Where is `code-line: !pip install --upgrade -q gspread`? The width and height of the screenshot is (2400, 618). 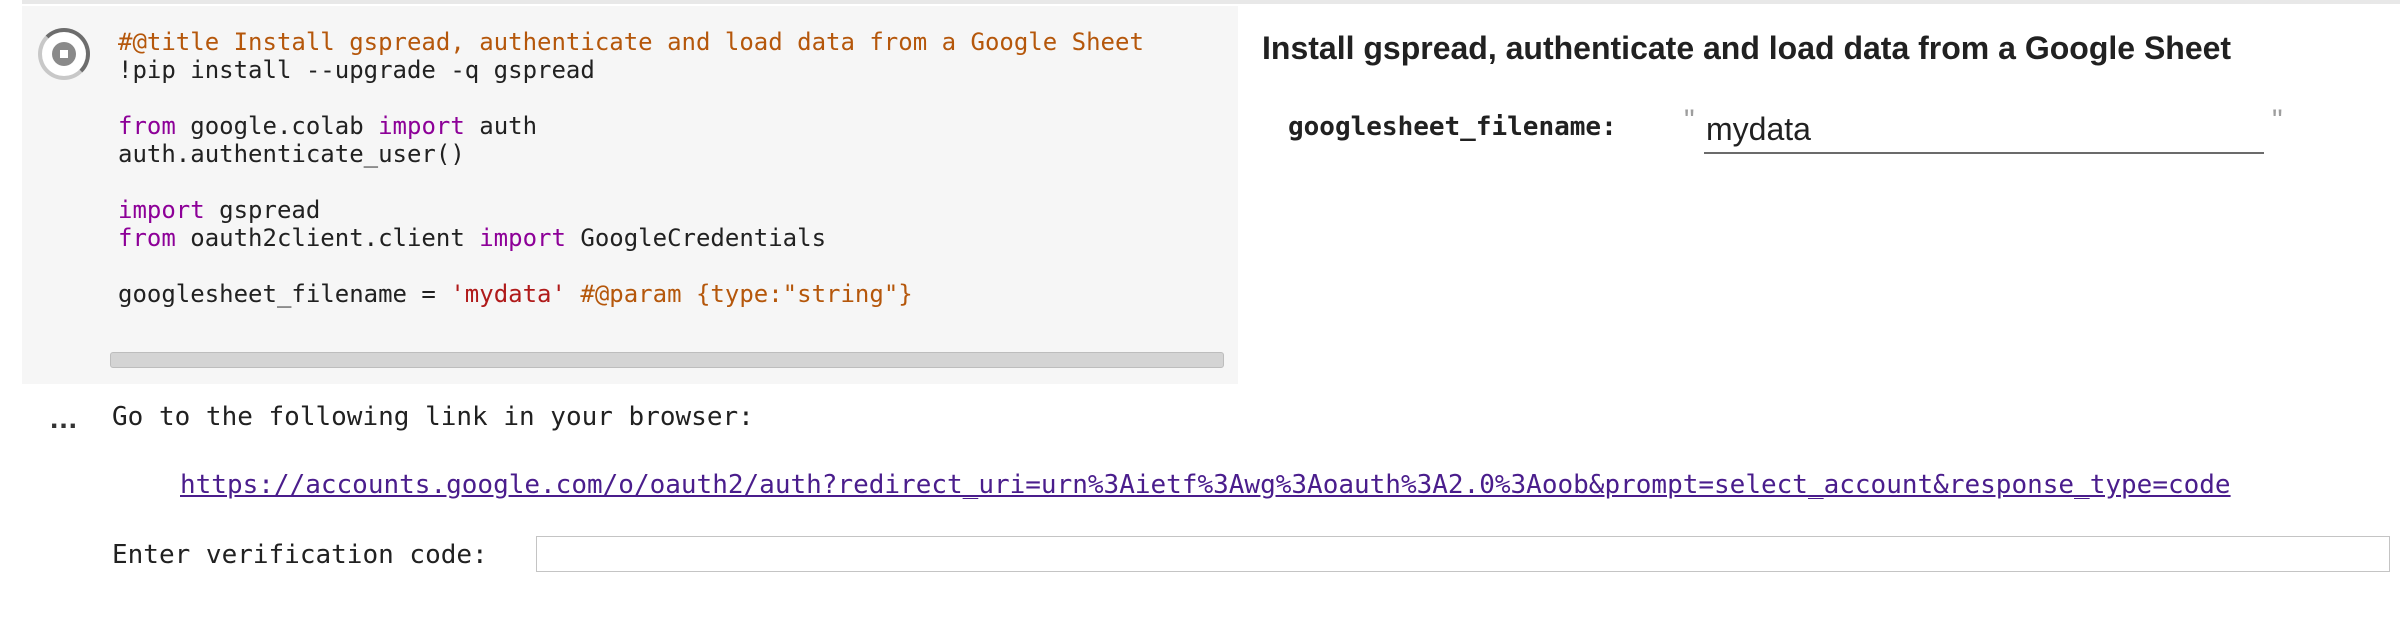
code-line: !pip install --upgrade -q gspread is located at coordinates (631, 70).